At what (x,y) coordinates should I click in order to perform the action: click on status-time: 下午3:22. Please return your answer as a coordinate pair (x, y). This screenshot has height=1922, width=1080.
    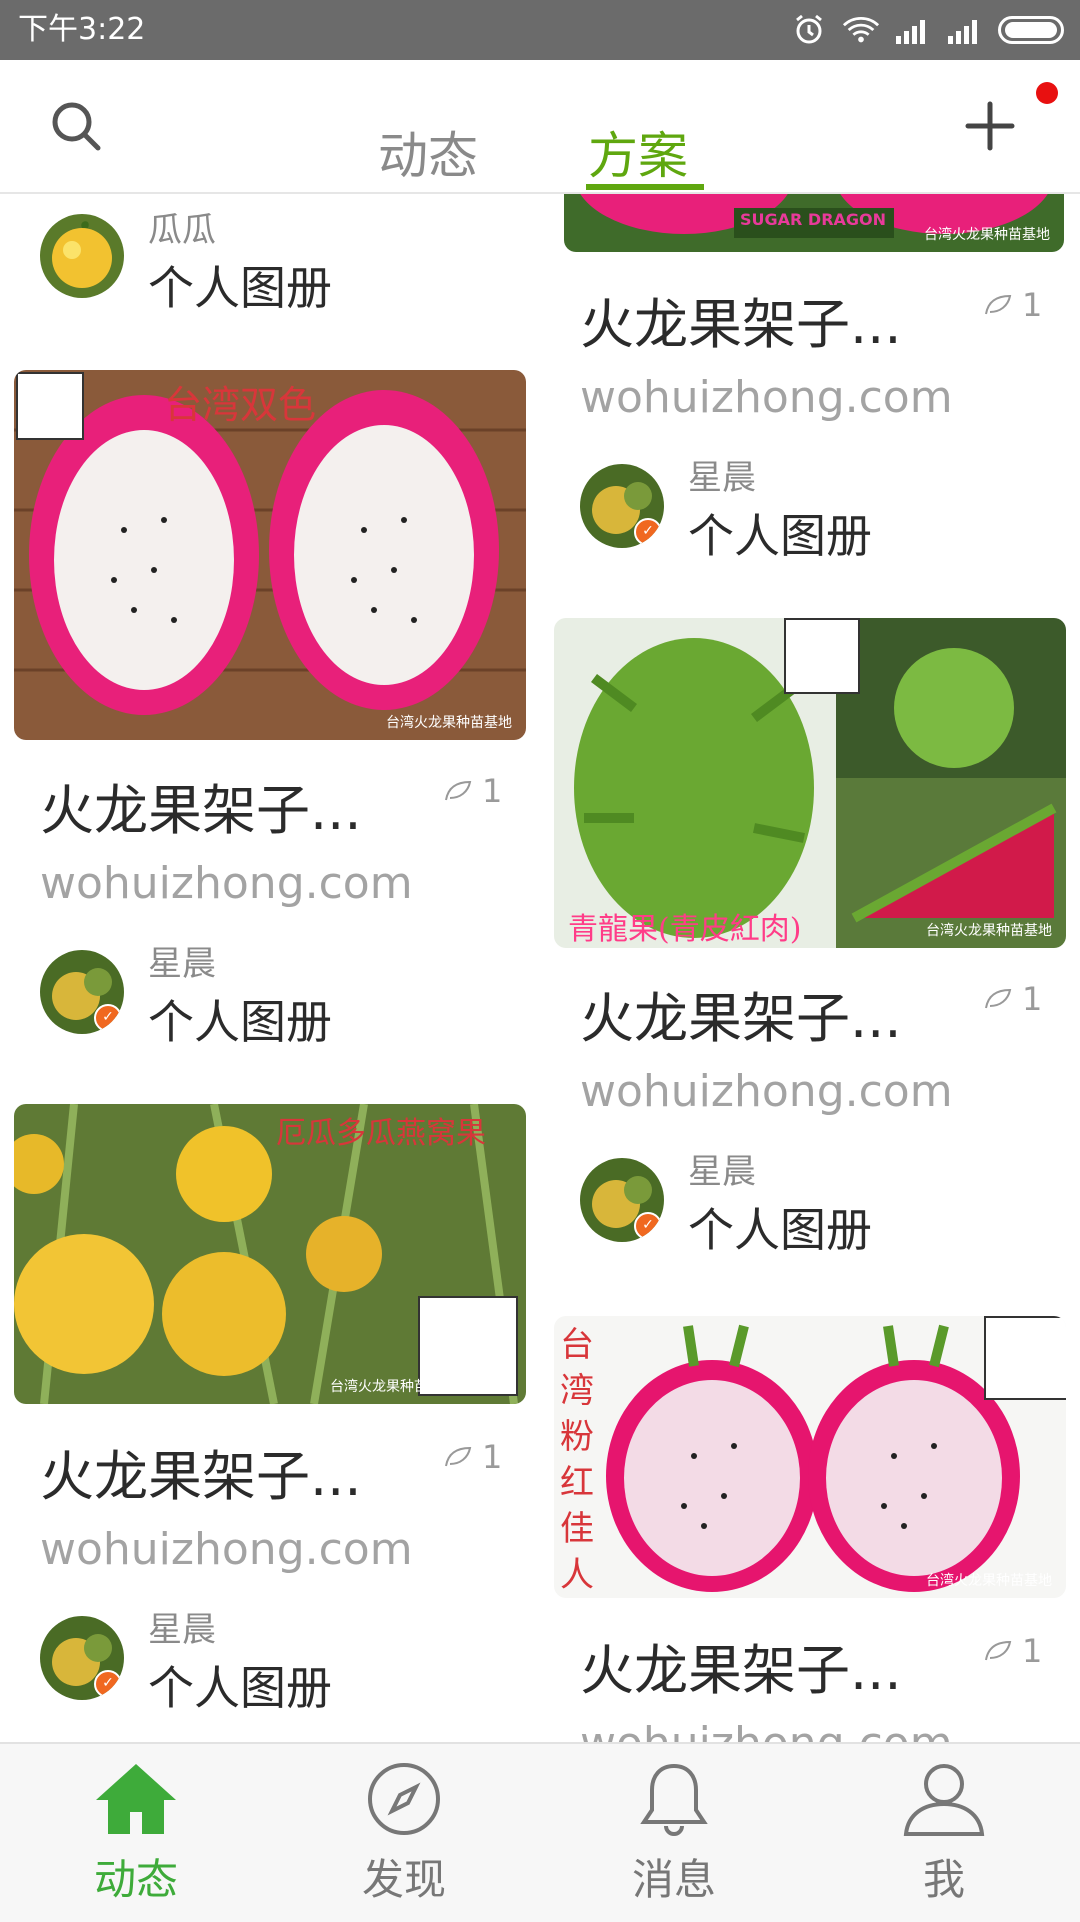
    Looking at the image, I should click on (82, 29).